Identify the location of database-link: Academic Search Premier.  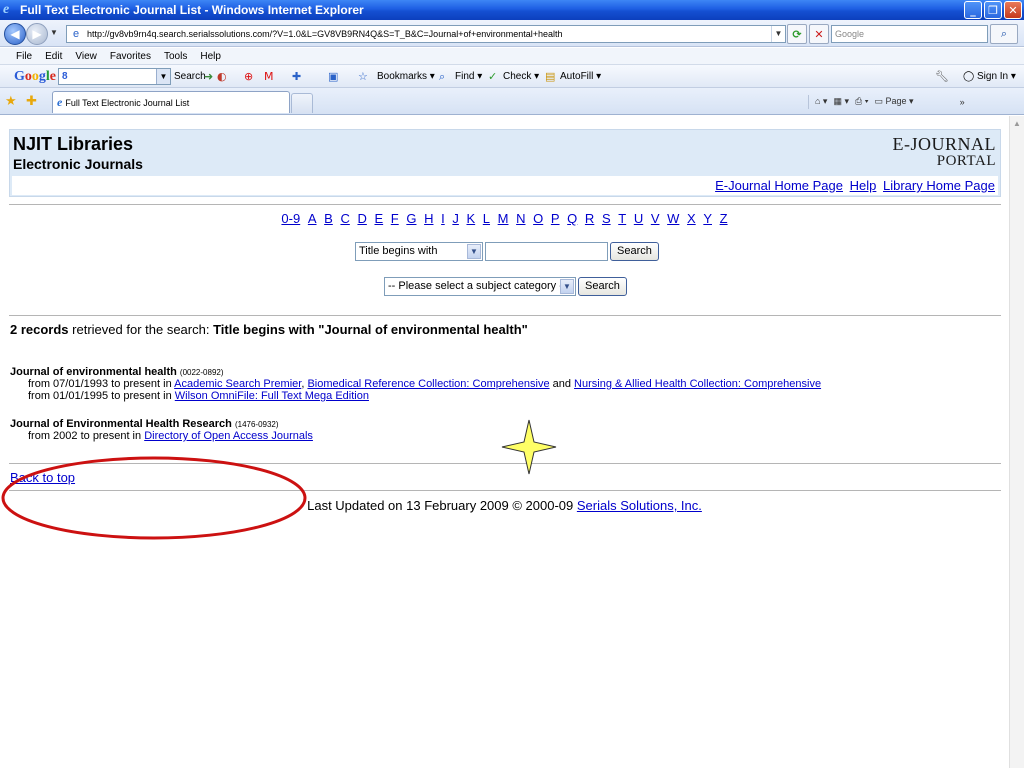
(237, 384).